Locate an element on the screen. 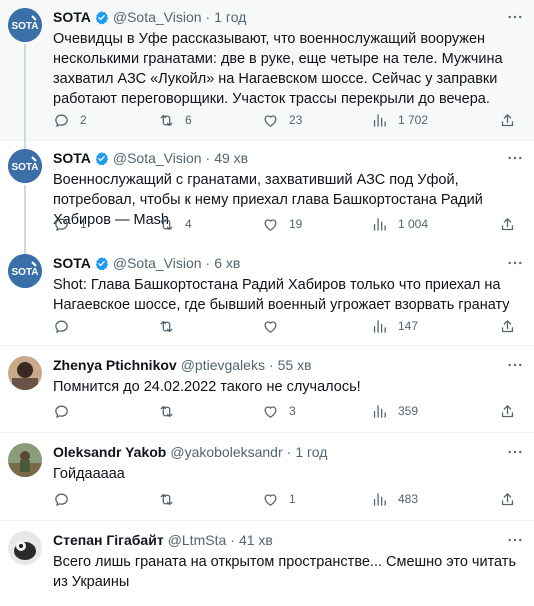 This screenshot has width=534, height=606. like-button: 23 is located at coordinates (282, 120).